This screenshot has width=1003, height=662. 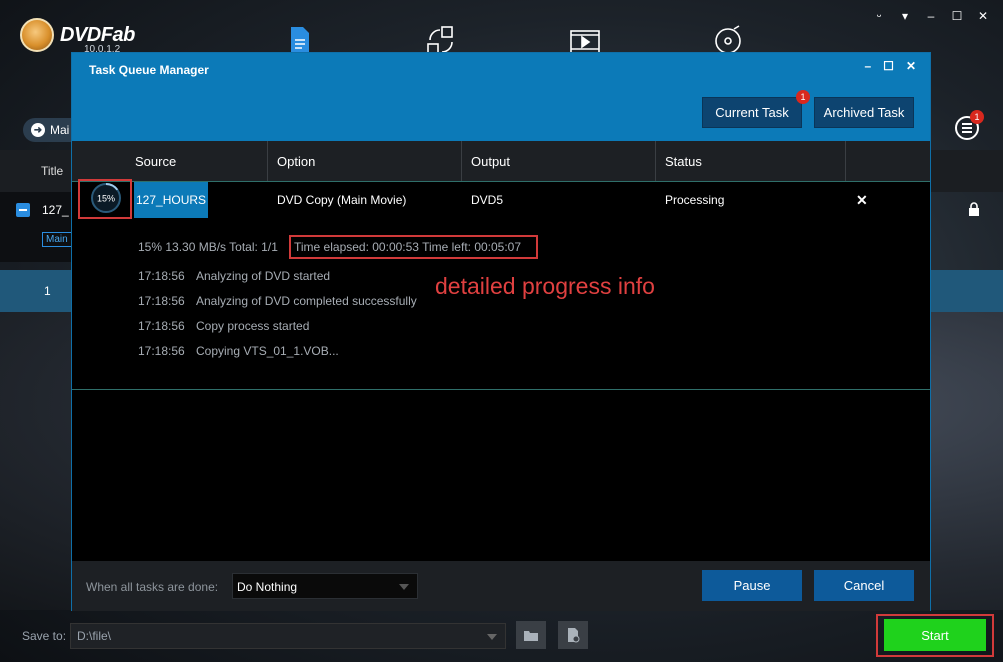 What do you see at coordinates (862, 200) in the screenshot?
I see `remove-task-icon: ✕` at bounding box center [862, 200].